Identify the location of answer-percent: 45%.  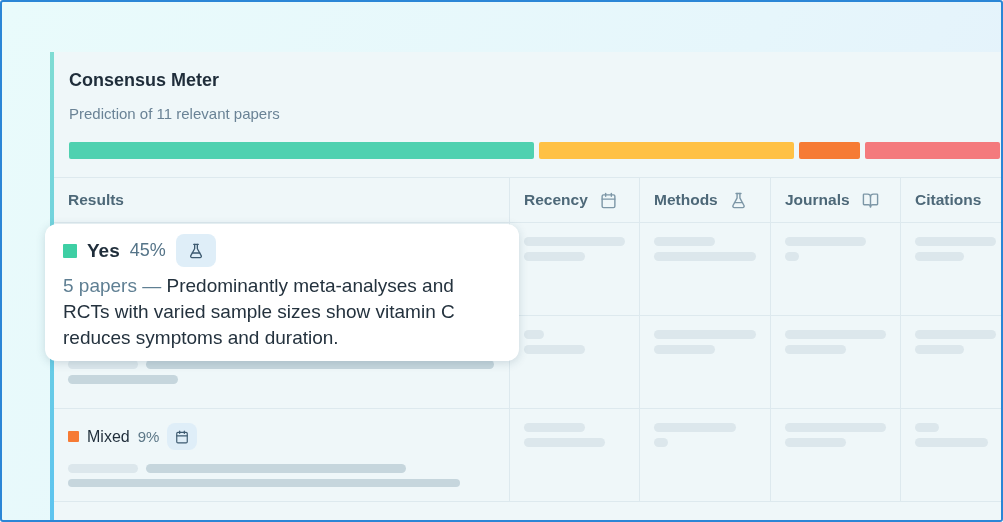
(147, 250).